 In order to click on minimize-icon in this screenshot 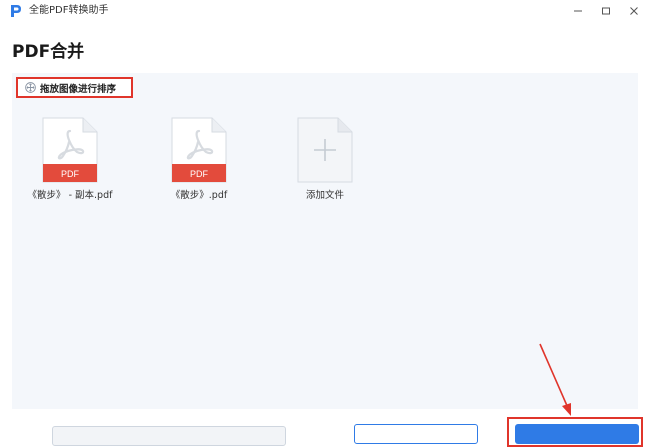, I will do `click(578, 11)`.